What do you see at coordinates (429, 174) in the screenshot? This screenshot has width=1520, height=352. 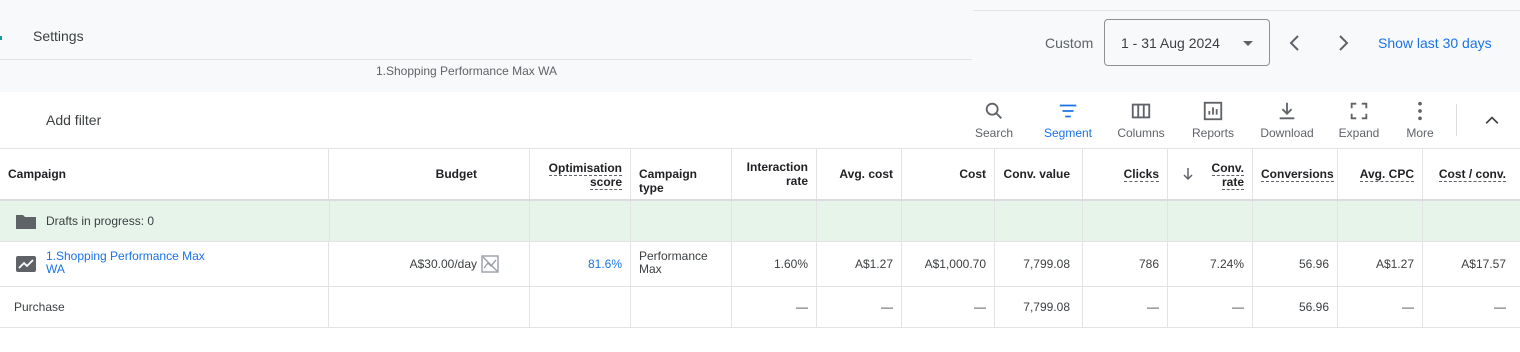 I see `column-header-budget: Budget` at bounding box center [429, 174].